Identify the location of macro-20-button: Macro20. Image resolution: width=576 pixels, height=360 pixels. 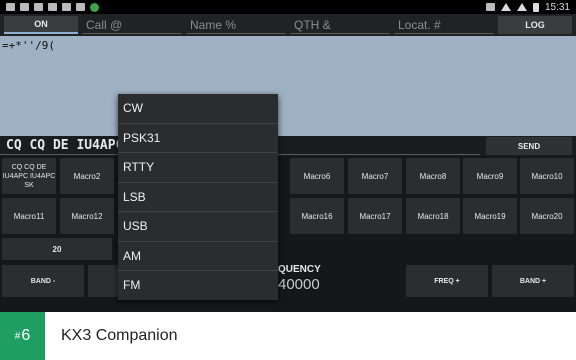
(547, 216).